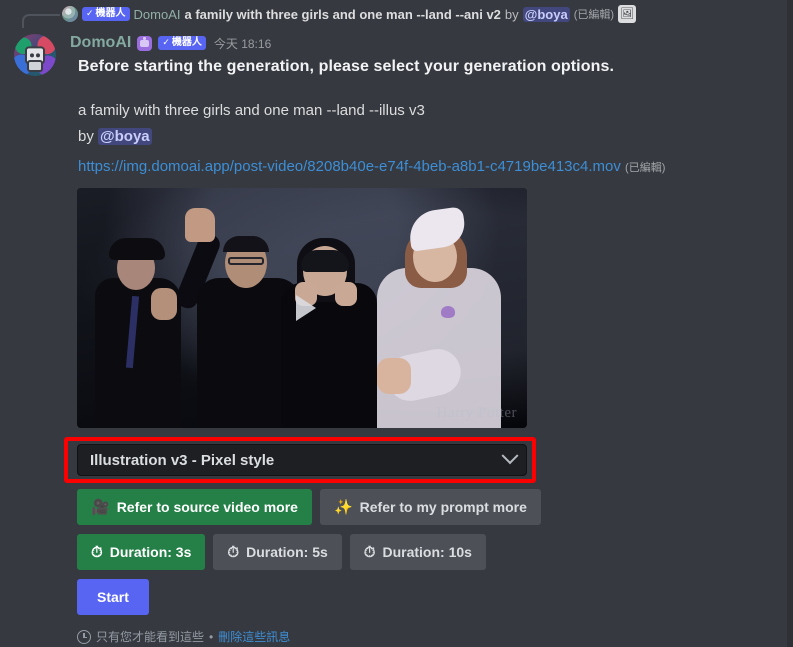 The image size is (793, 647). What do you see at coordinates (186, 42) in the screenshot?
I see `message-bot-badge-label: 機器人` at bounding box center [186, 42].